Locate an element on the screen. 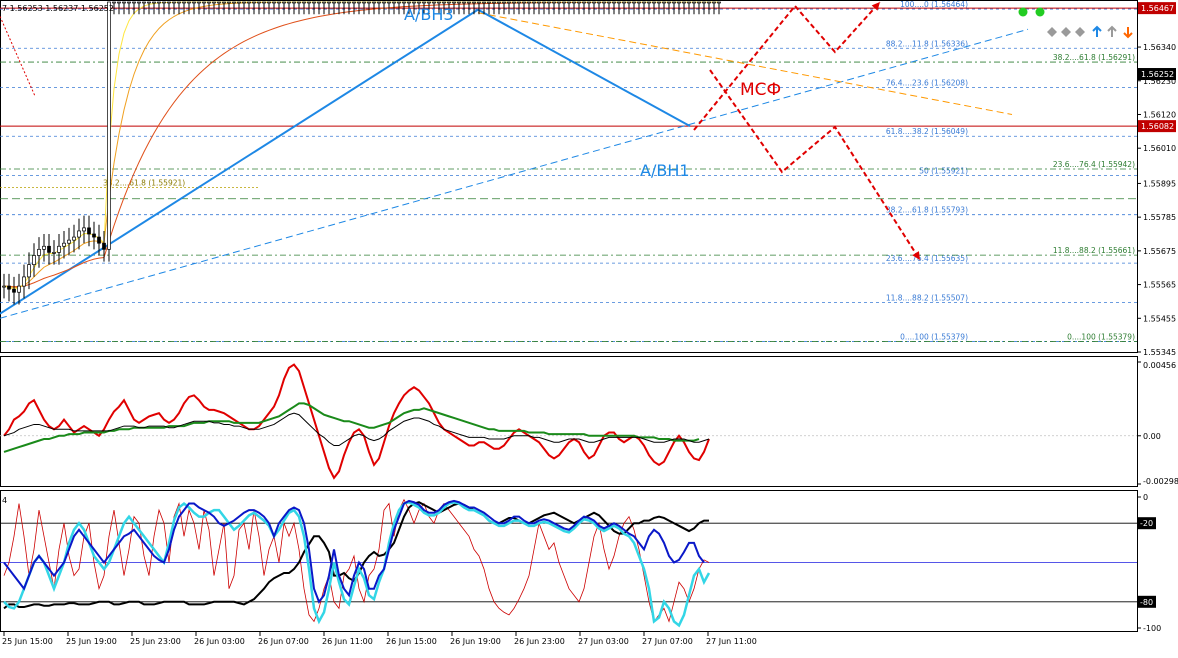  price-tag-label: 1.56467 is located at coordinates (1157, 8).